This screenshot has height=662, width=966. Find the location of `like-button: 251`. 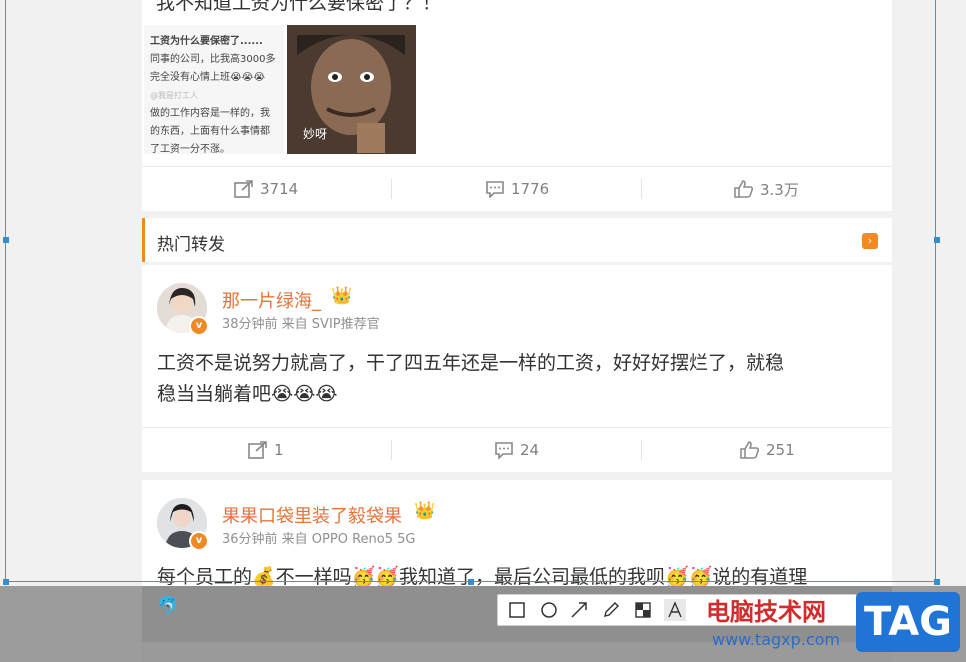

like-button: 251 is located at coordinates (767, 450).